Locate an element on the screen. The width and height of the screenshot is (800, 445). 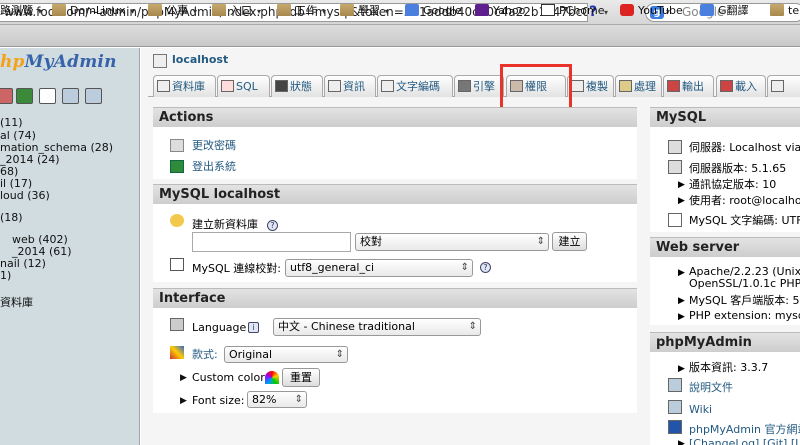
settings-icon is located at coordinates (777, 86).